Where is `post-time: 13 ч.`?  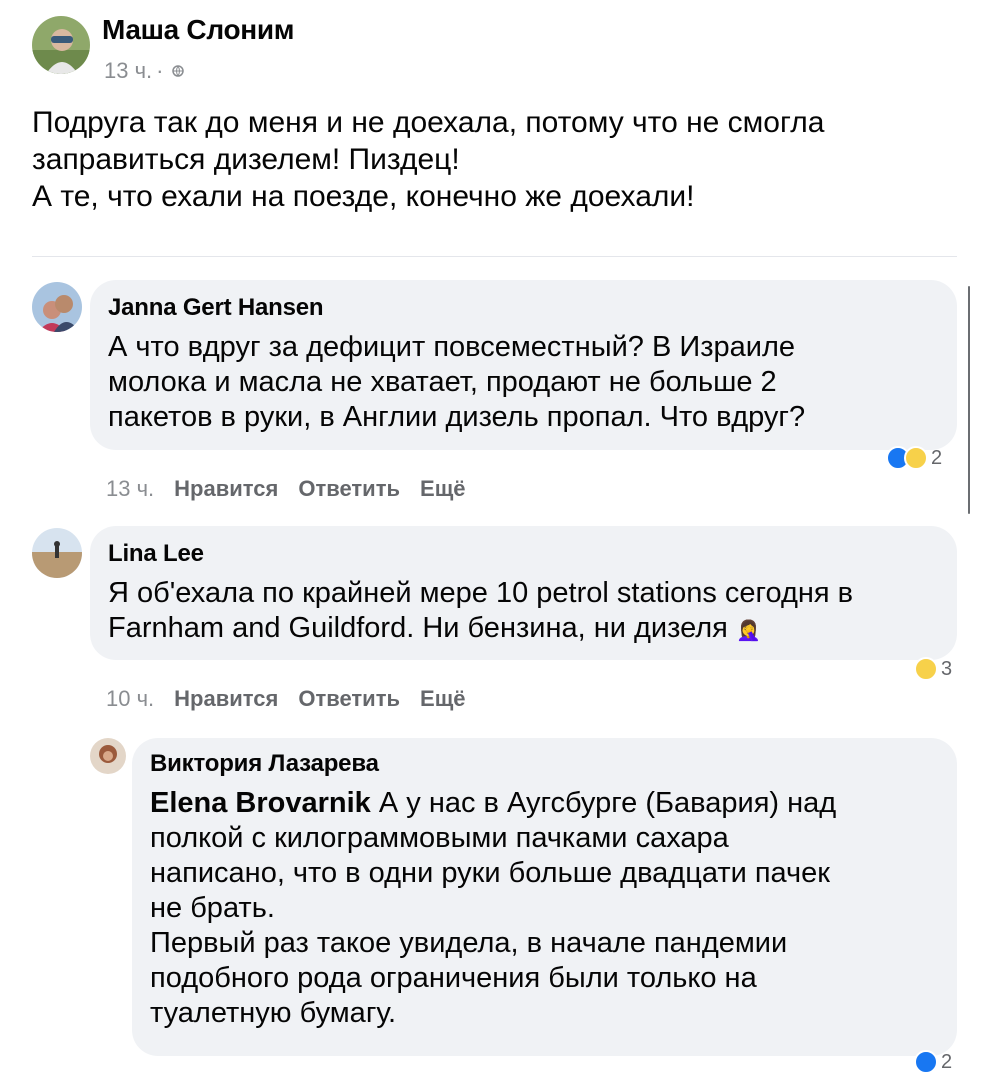 post-time: 13 ч. is located at coordinates (128, 71).